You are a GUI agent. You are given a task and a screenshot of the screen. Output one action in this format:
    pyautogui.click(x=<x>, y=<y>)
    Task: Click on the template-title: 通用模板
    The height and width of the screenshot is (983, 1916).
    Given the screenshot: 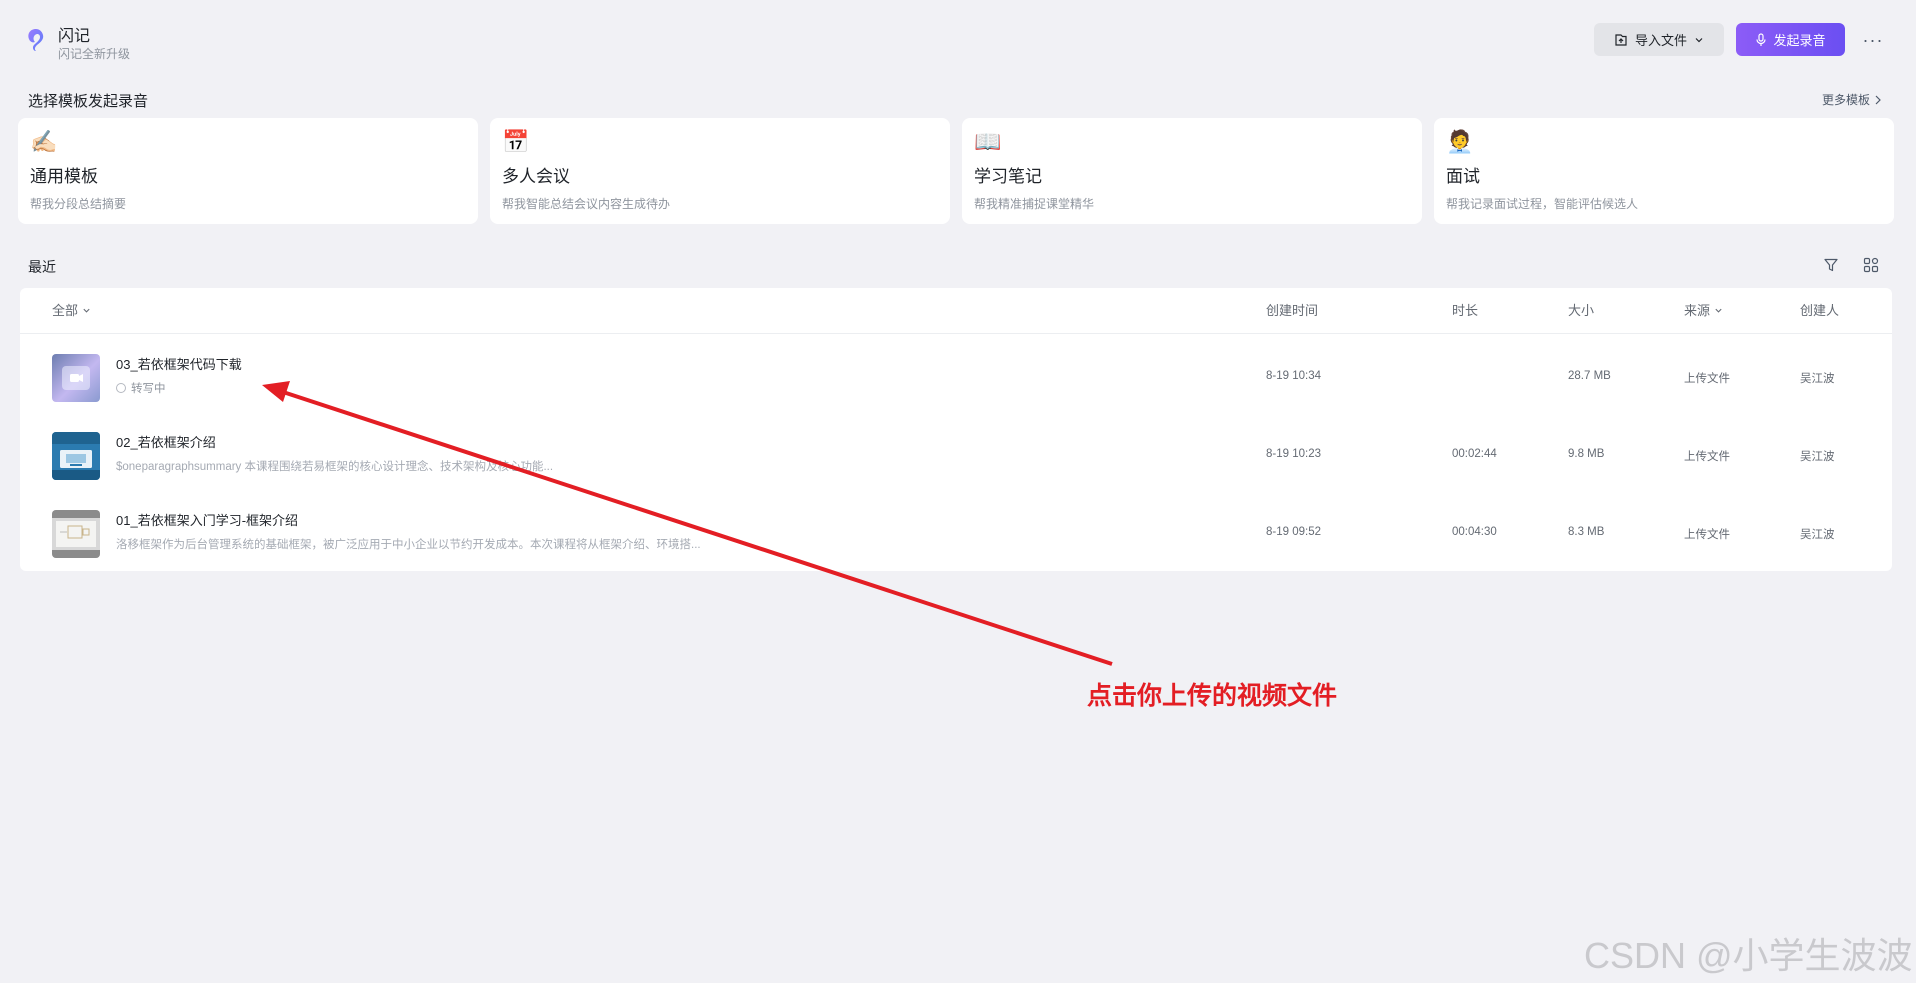 What is the action you would take?
    pyautogui.click(x=64, y=176)
    